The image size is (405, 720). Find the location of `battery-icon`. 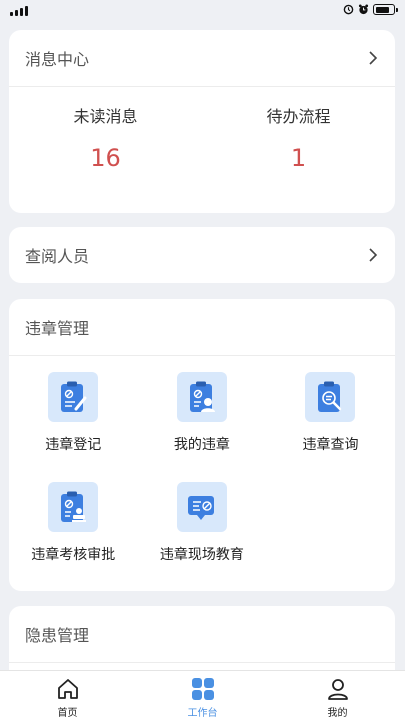

battery-icon is located at coordinates (385, 9).